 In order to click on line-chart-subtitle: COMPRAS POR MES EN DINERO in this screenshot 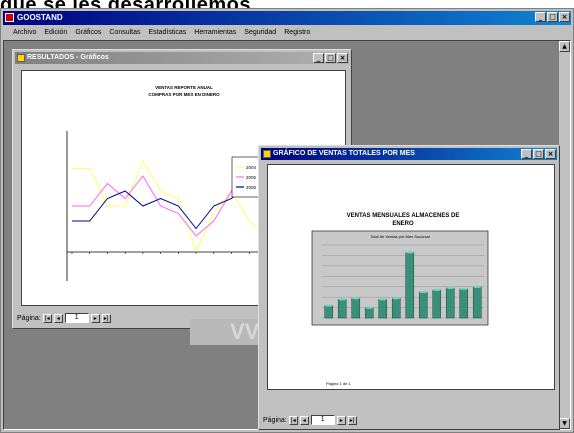, I will do `click(184, 94)`.